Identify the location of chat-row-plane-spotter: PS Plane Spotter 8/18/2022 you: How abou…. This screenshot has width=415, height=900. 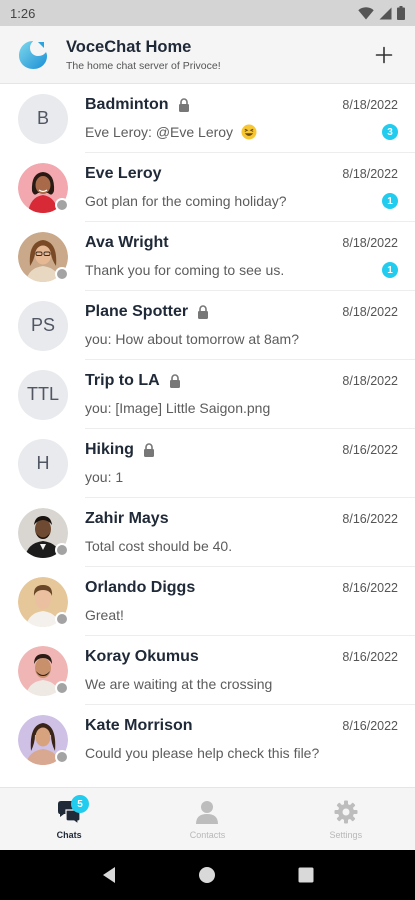
(207, 325).